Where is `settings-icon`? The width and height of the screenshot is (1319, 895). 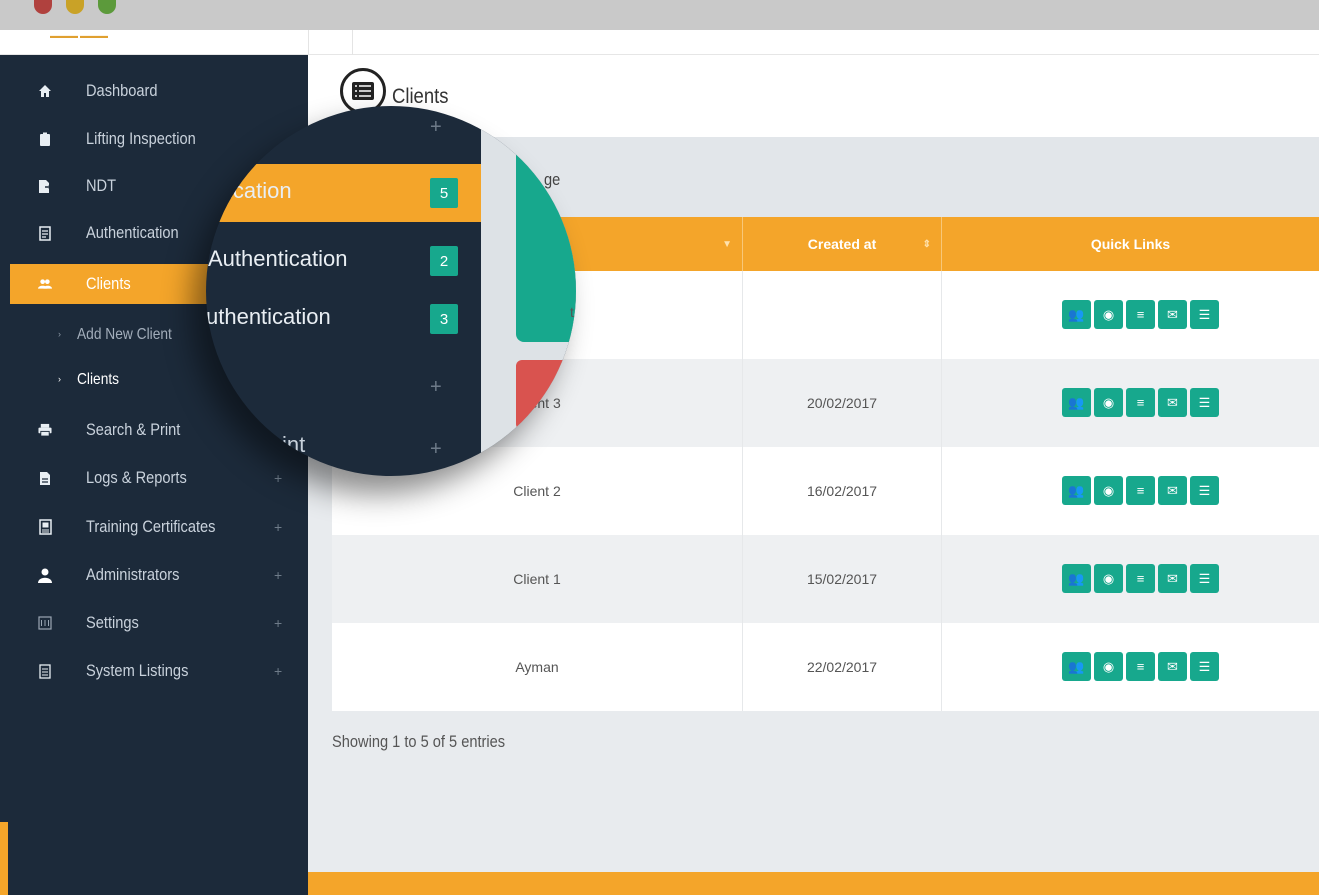
settings-icon is located at coordinates (45, 623).